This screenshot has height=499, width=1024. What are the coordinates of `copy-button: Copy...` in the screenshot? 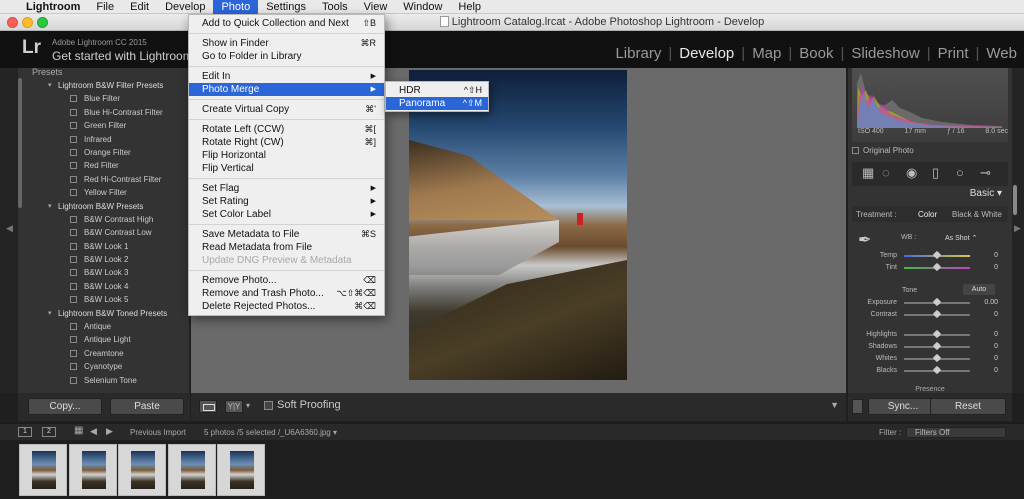 It's located at (65, 406).